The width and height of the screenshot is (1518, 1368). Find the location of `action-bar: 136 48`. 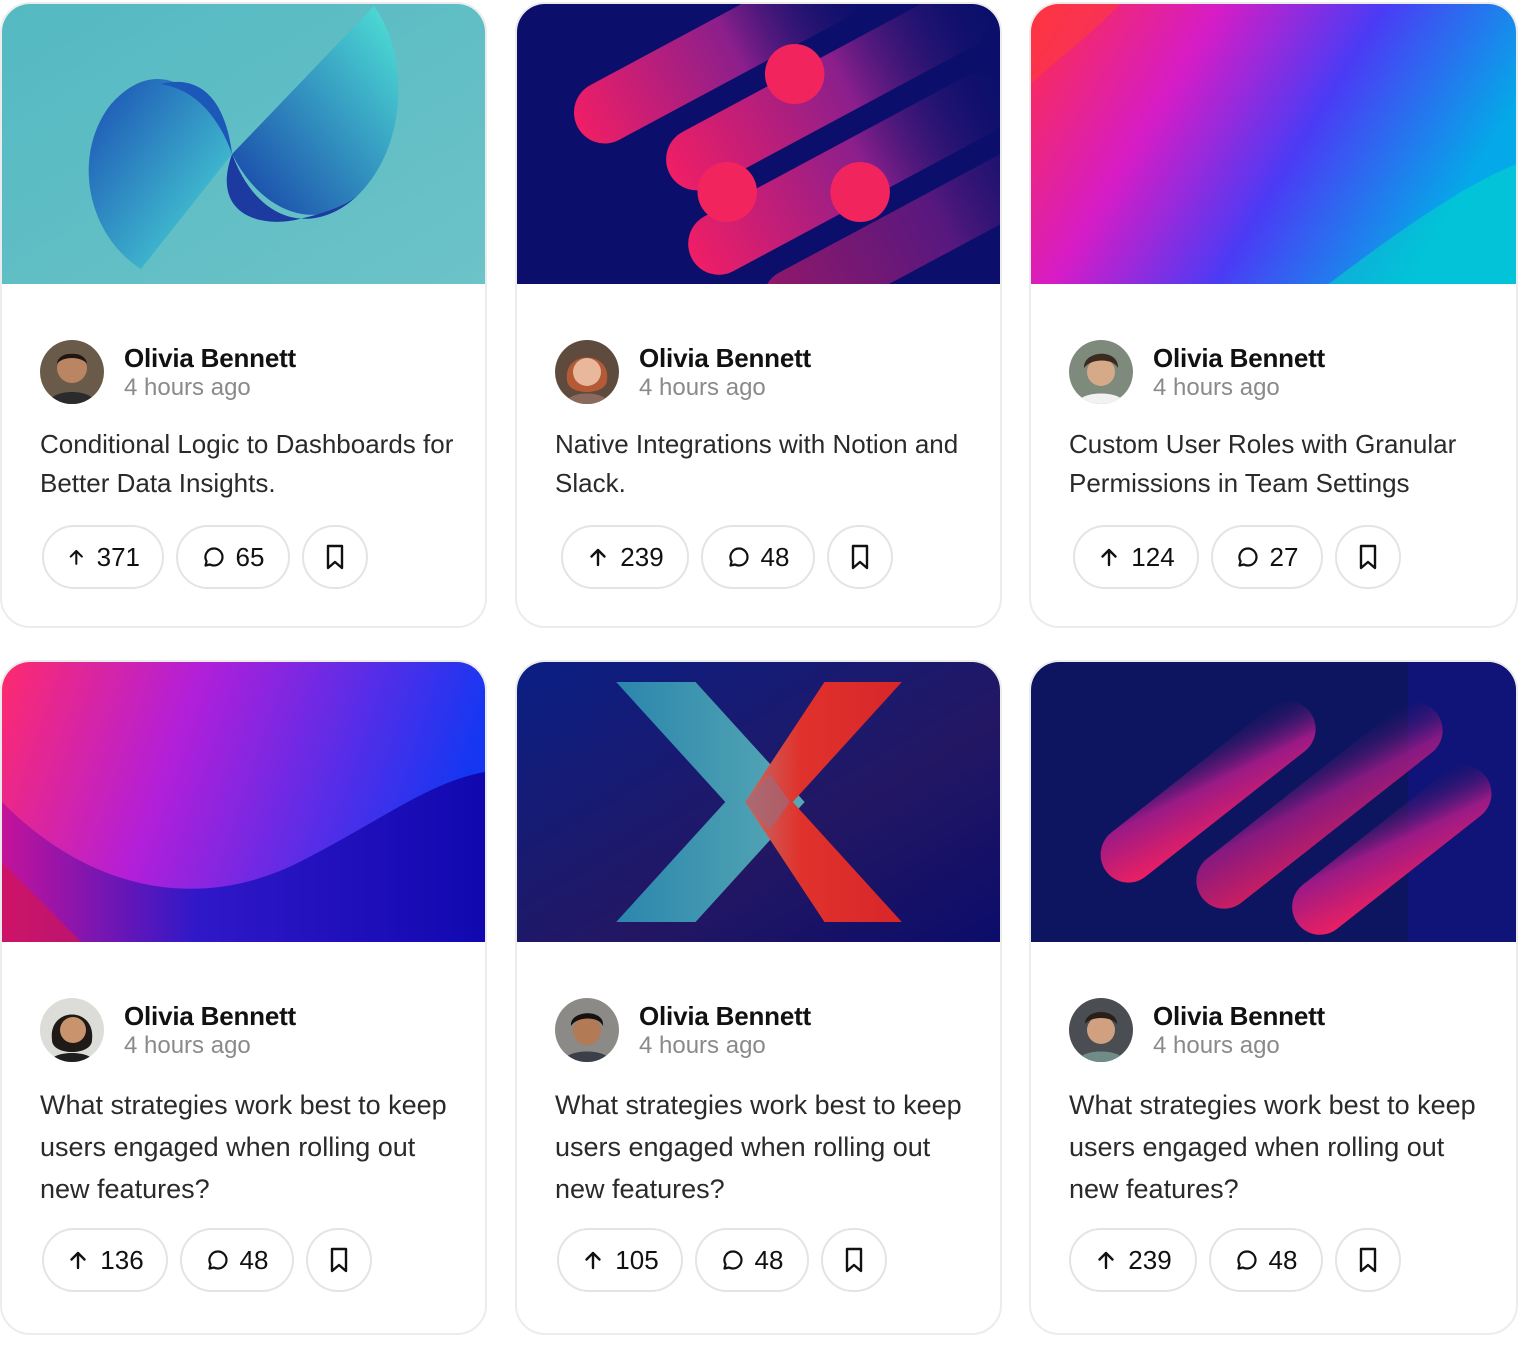

action-bar: 136 48 is located at coordinates (207, 1260).